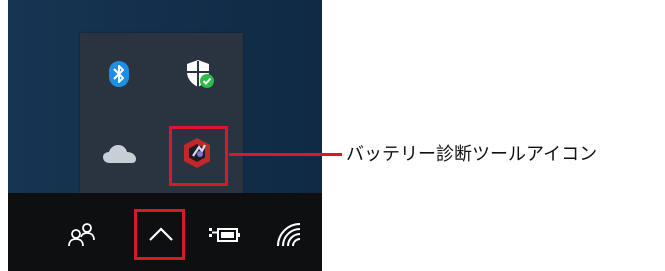  What do you see at coordinates (82, 235) in the screenshot?
I see `people-icon` at bounding box center [82, 235].